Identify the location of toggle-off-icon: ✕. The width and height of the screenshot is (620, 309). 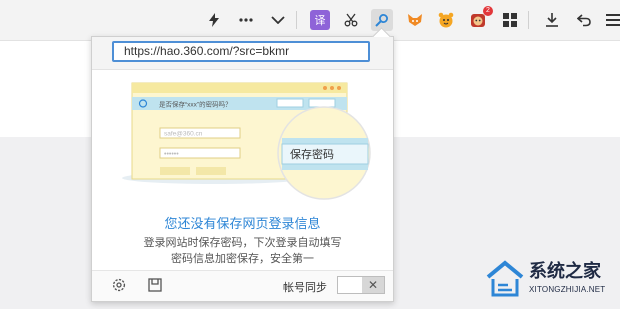
(373, 285).